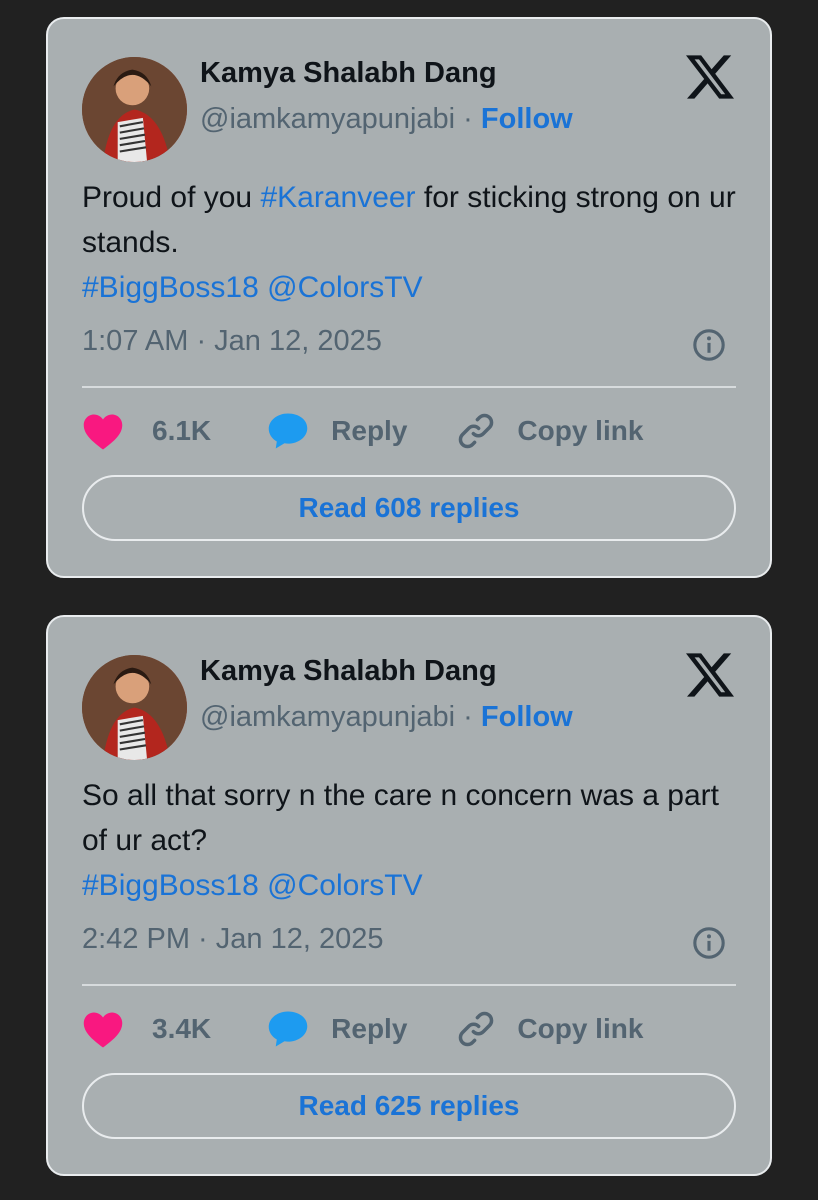  Describe the element at coordinates (146, 431) in the screenshot. I see `like-button: 6.1K` at that location.